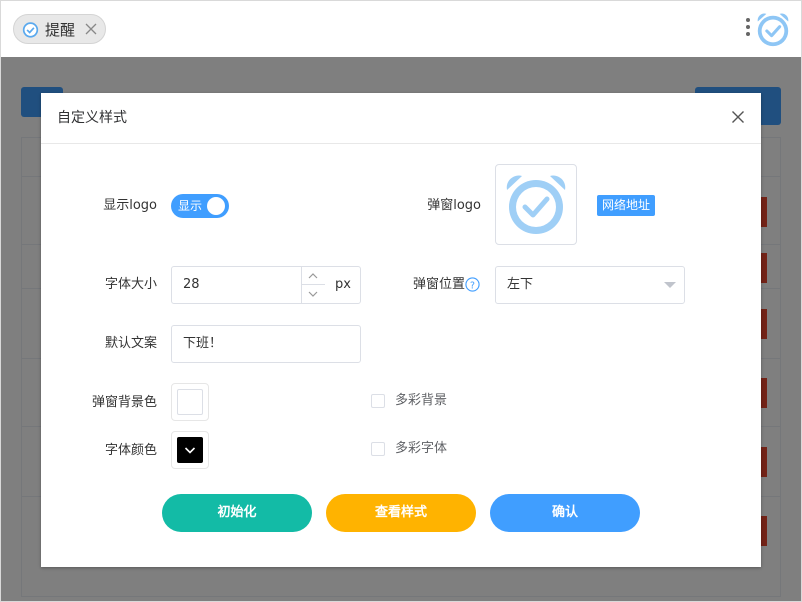 This screenshot has height=602, width=802. Describe the element at coordinates (454, 205) in the screenshot. I see `popup-logo-label: 弹窗logo` at that location.